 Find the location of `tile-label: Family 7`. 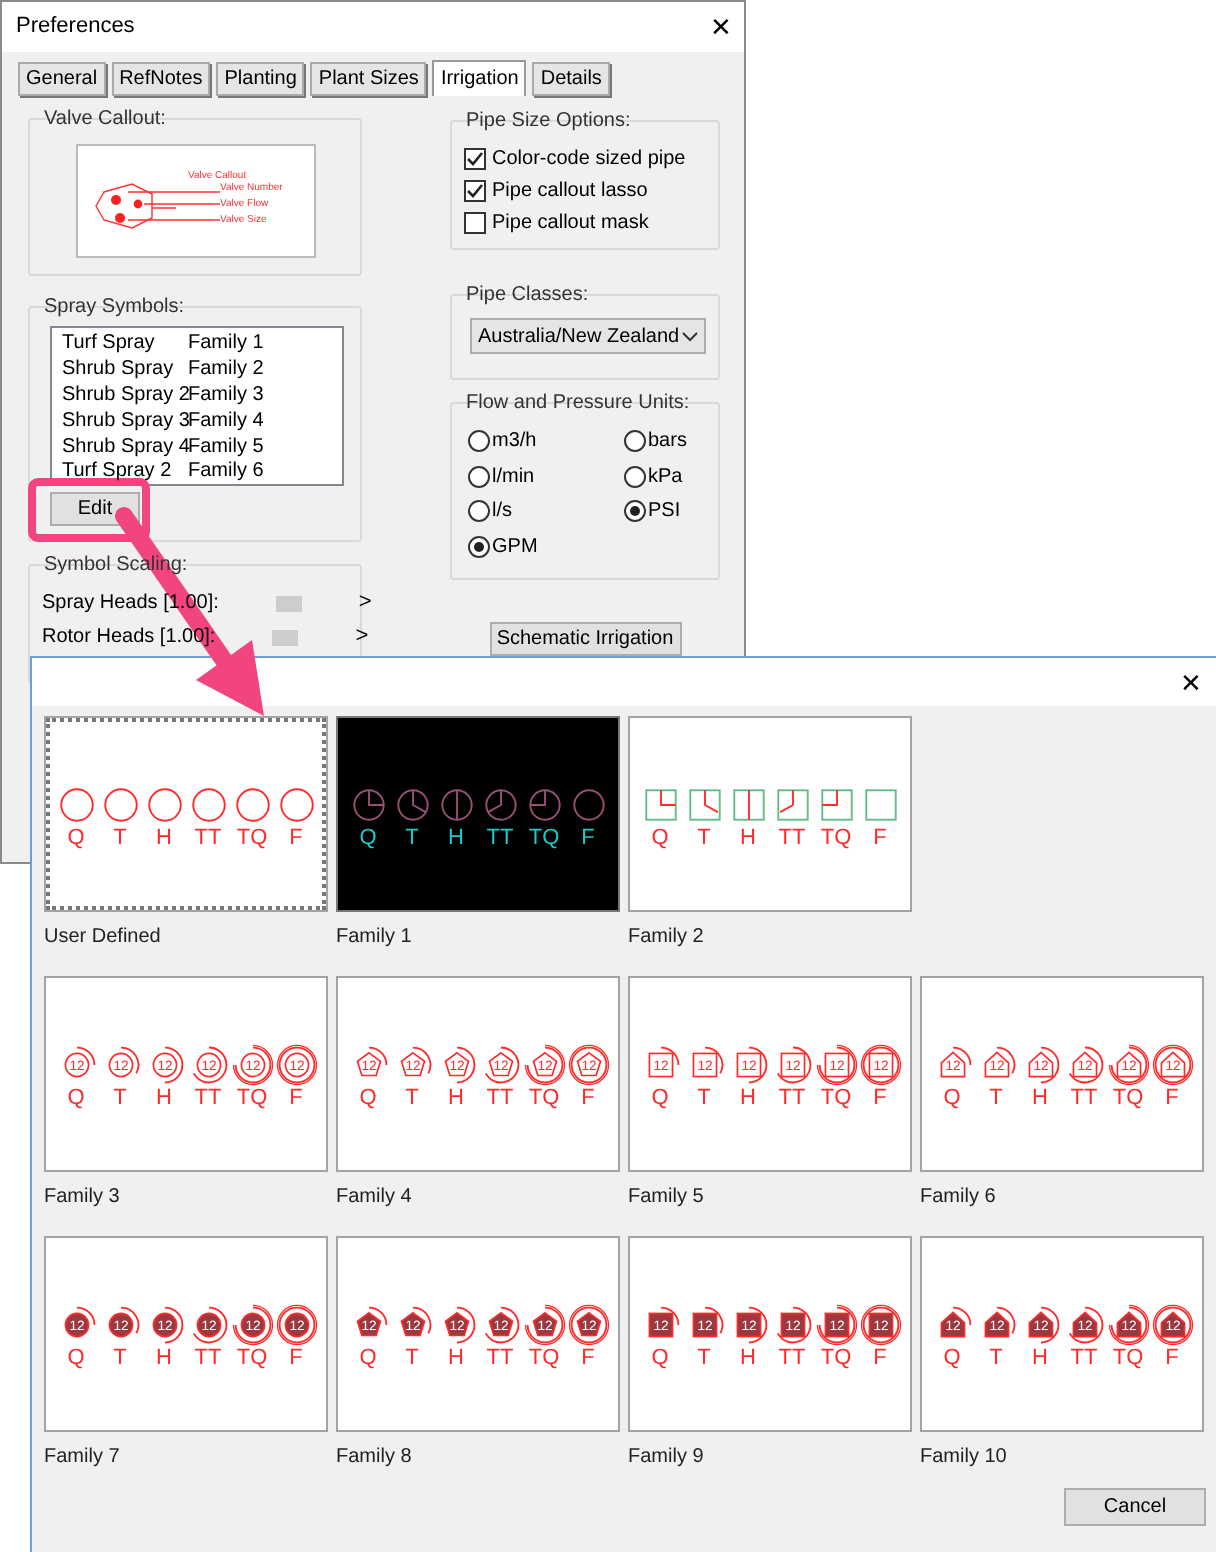

tile-label: Family 7 is located at coordinates (82, 1458).